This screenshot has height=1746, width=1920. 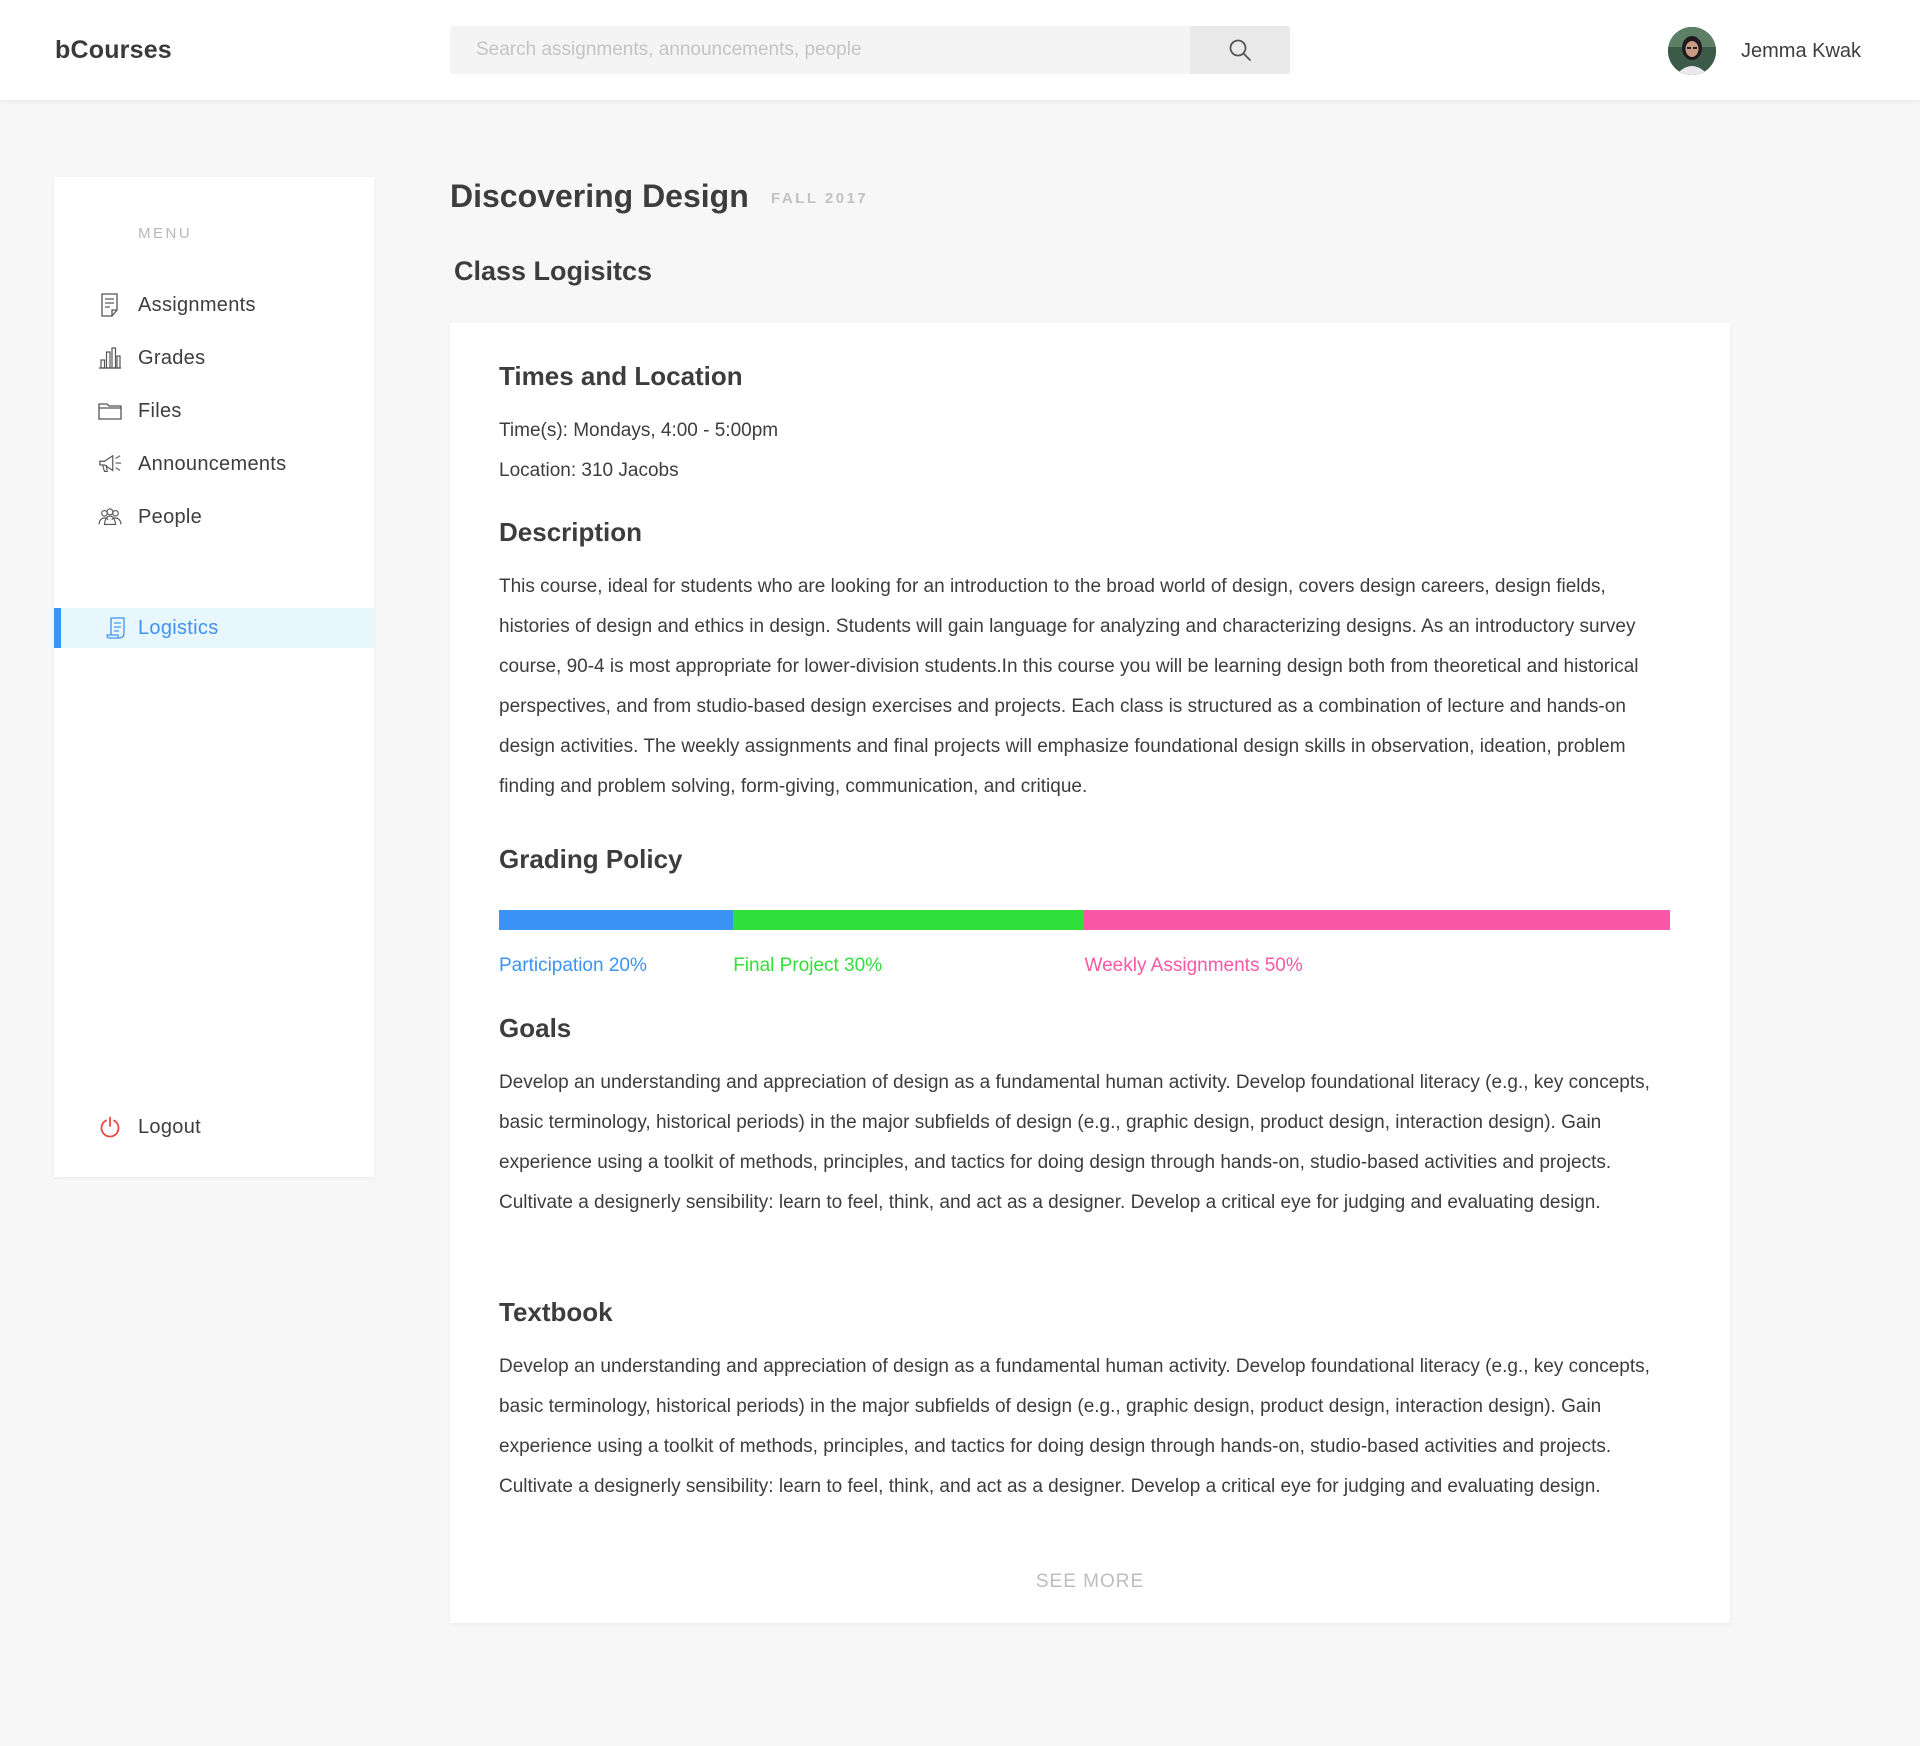 I want to click on grading-bar, so click(x=1084, y=920).